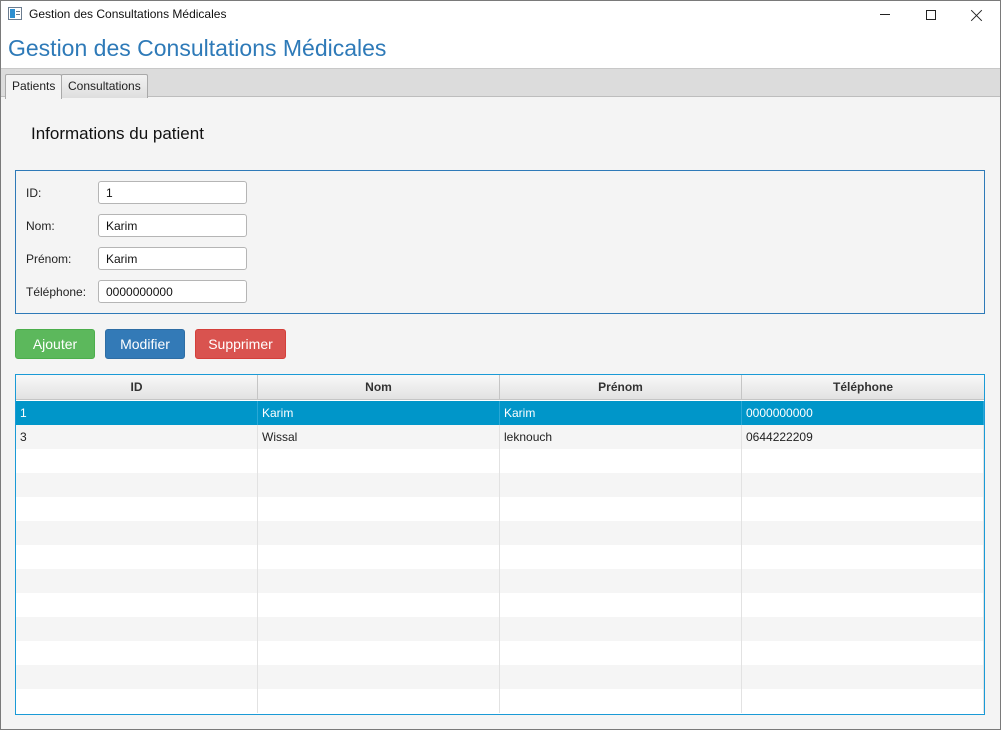 The height and width of the screenshot is (730, 1001). What do you see at coordinates (49, 259) in the screenshot?
I see `prenom-label: Prénom:` at bounding box center [49, 259].